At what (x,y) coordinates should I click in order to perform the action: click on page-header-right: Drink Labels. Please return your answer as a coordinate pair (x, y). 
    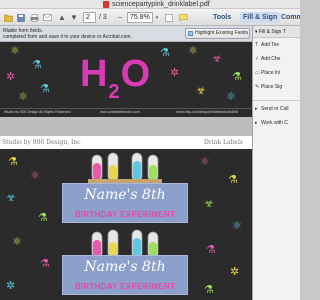
    Looking at the image, I should click on (223, 142).